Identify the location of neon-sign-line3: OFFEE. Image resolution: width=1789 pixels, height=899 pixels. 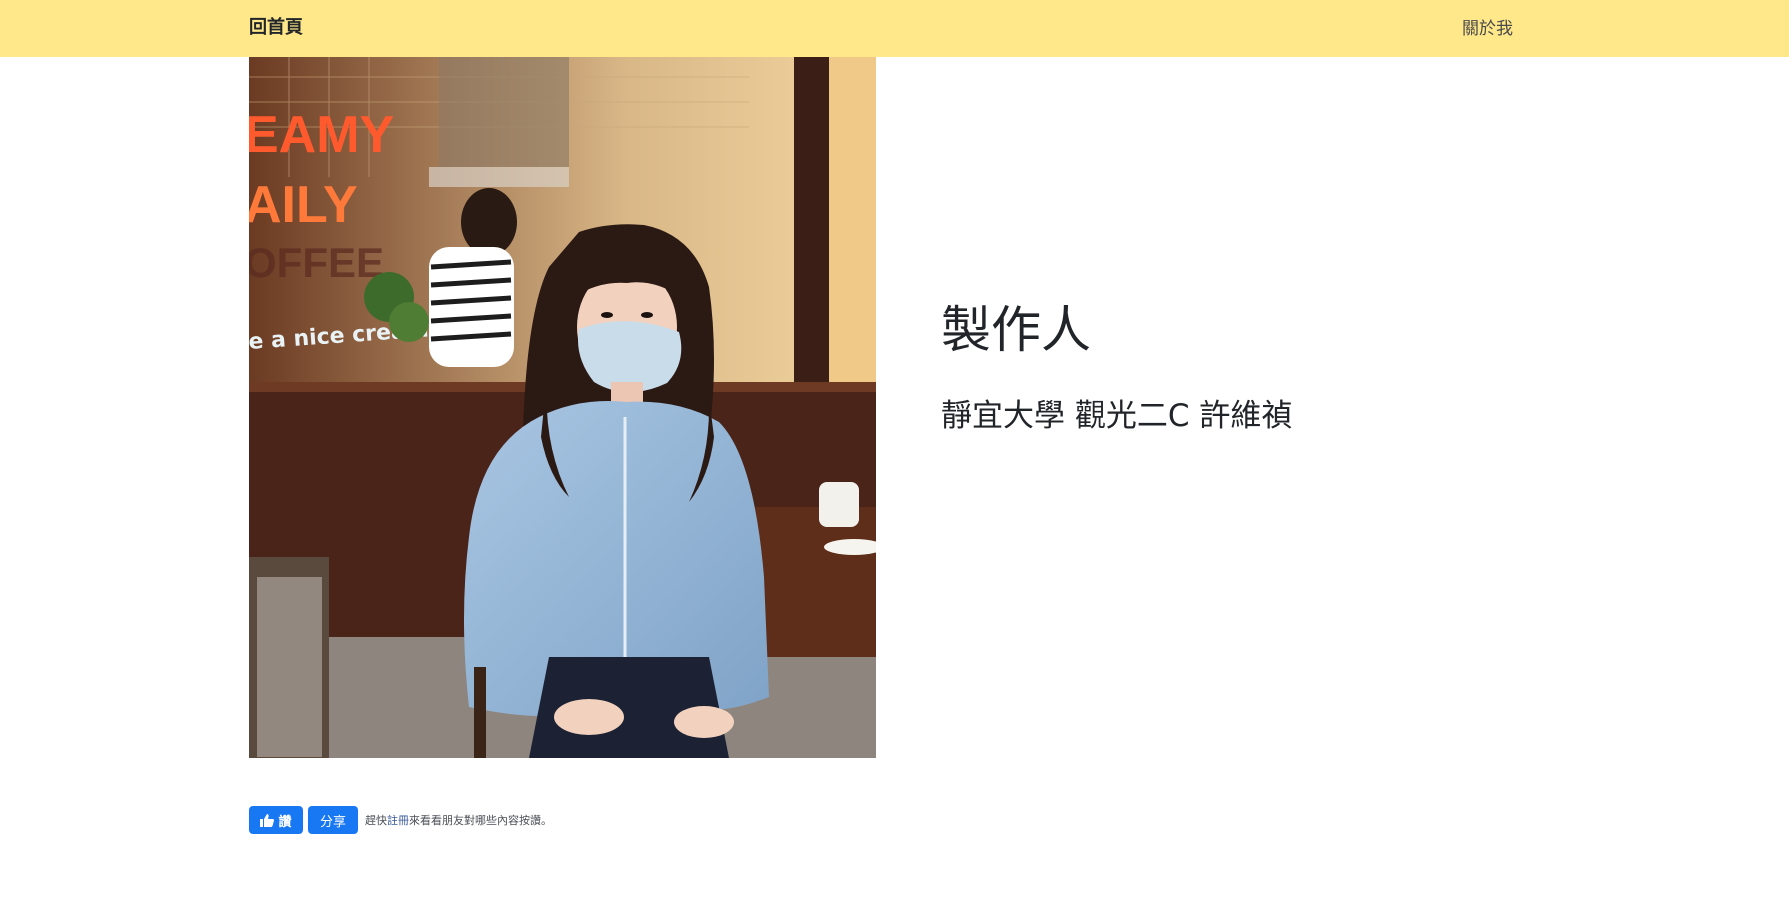
(316, 262).